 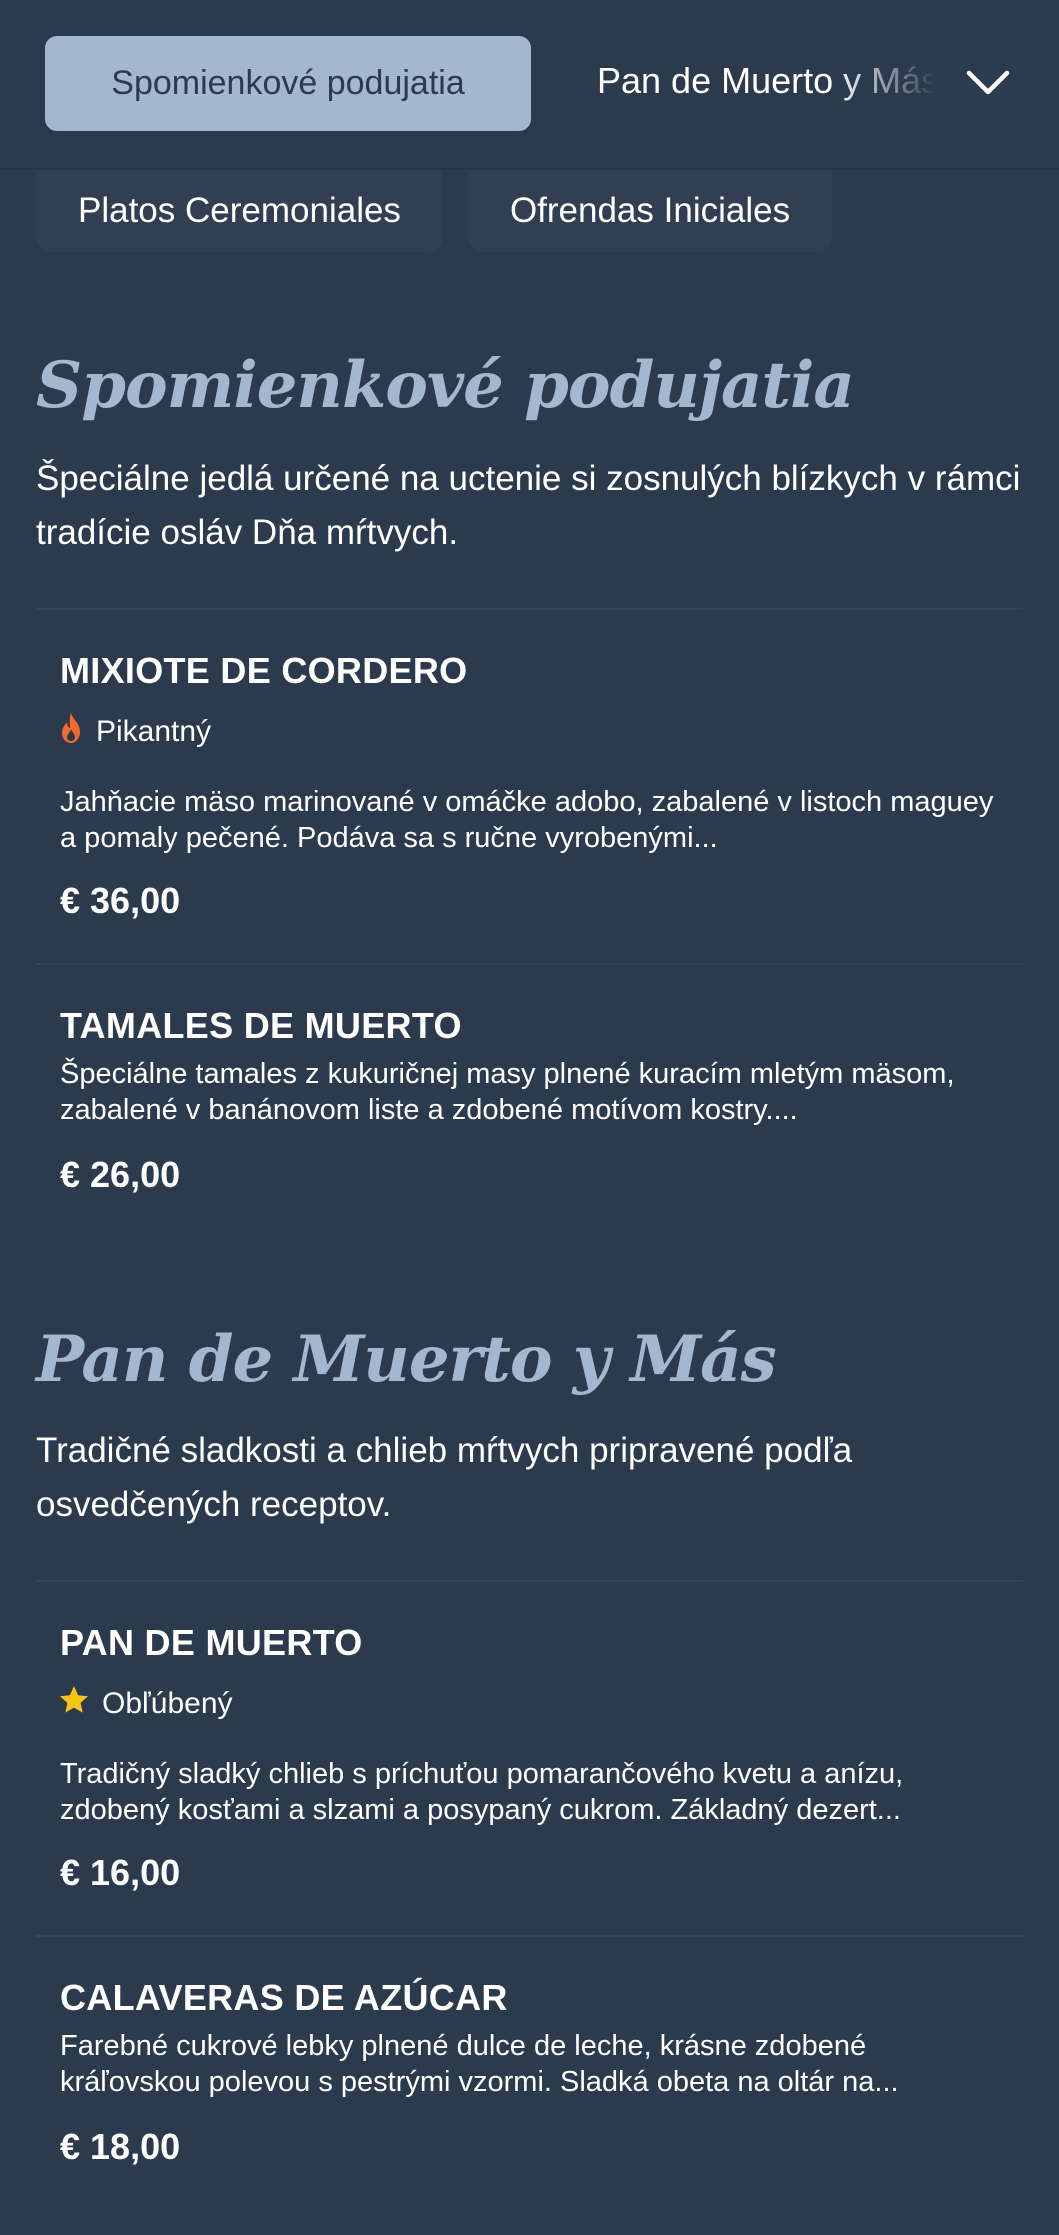 I want to click on tab-spomienkove-podujatia: Spomienkové podujatia, so click(x=288, y=83).